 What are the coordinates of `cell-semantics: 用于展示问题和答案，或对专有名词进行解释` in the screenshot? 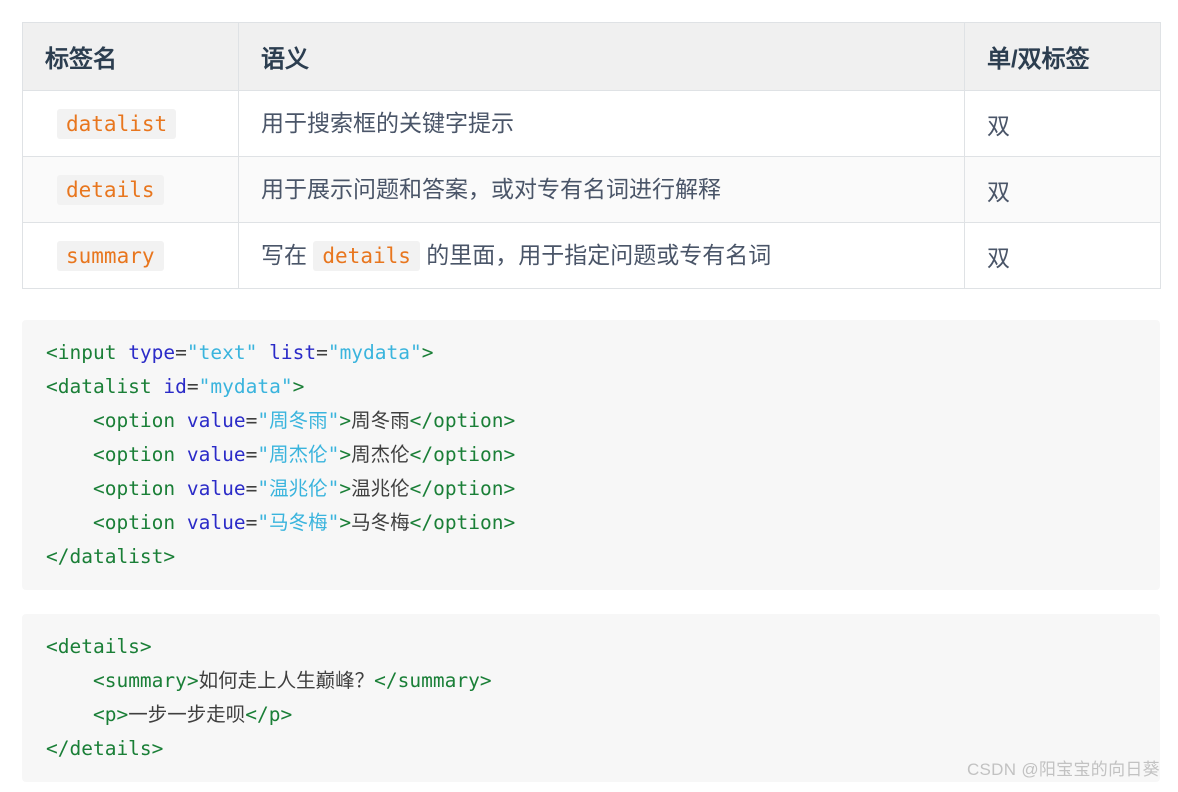 It's located at (601, 189).